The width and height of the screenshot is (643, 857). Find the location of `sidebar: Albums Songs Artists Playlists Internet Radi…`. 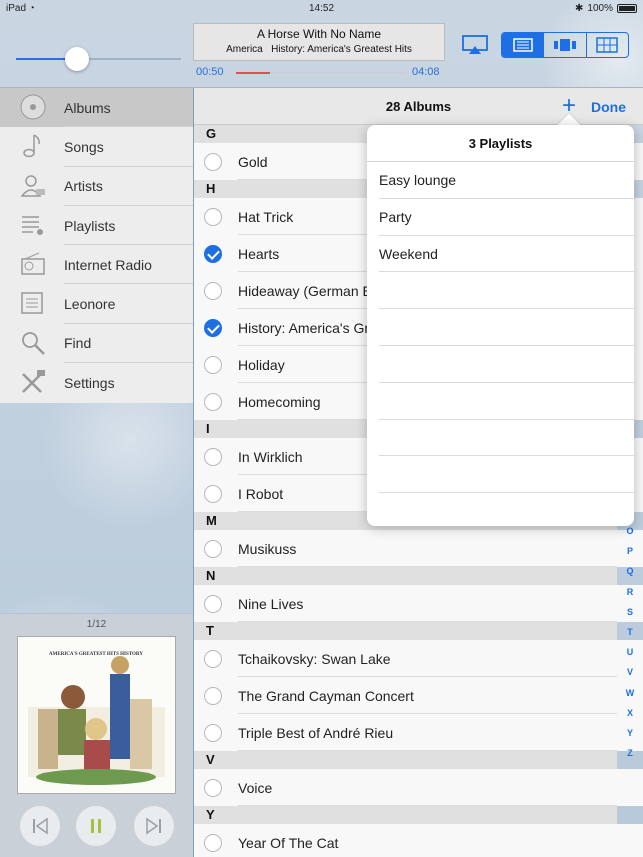

sidebar: Albums Songs Artists Playlists Internet Radi… is located at coordinates (96, 245).